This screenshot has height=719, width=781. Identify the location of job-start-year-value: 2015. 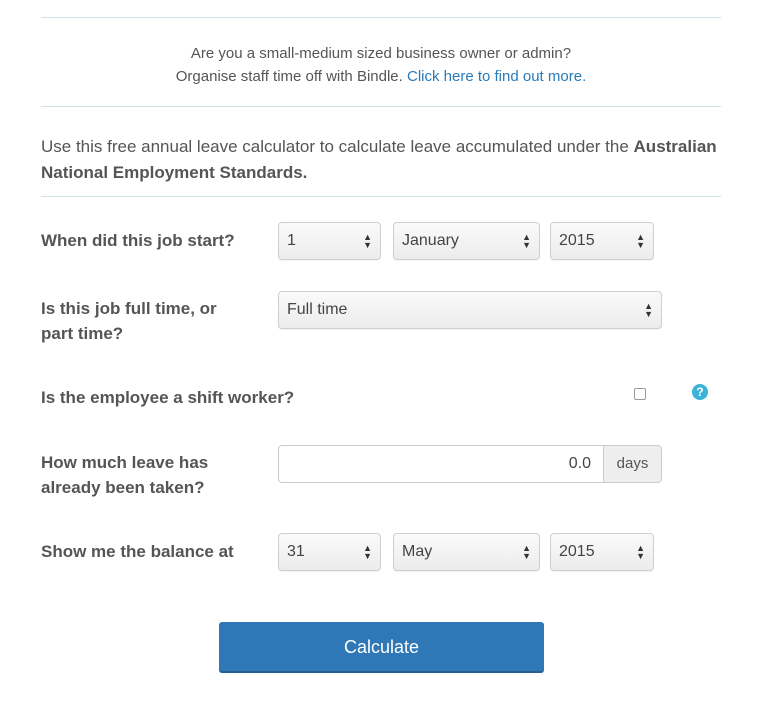
(577, 240).